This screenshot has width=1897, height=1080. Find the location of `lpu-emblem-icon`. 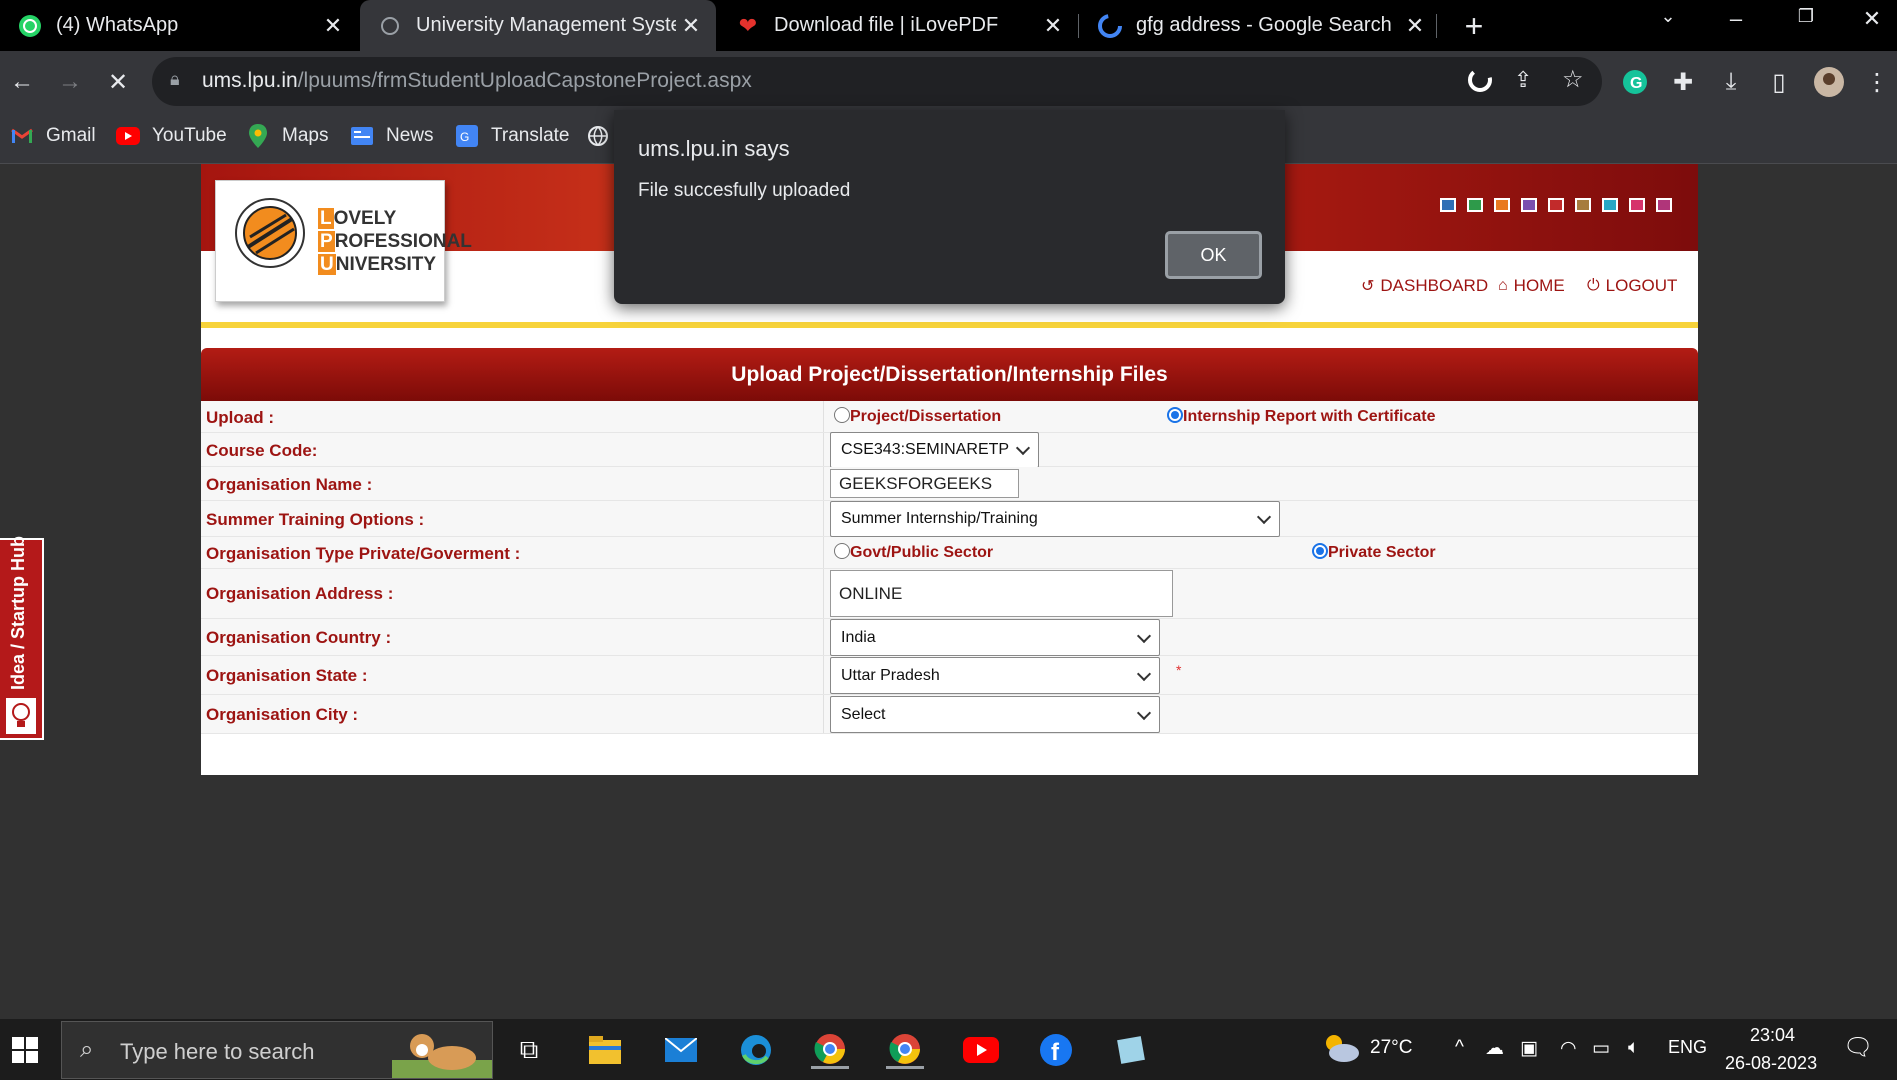

lpu-emblem-icon is located at coordinates (270, 233).